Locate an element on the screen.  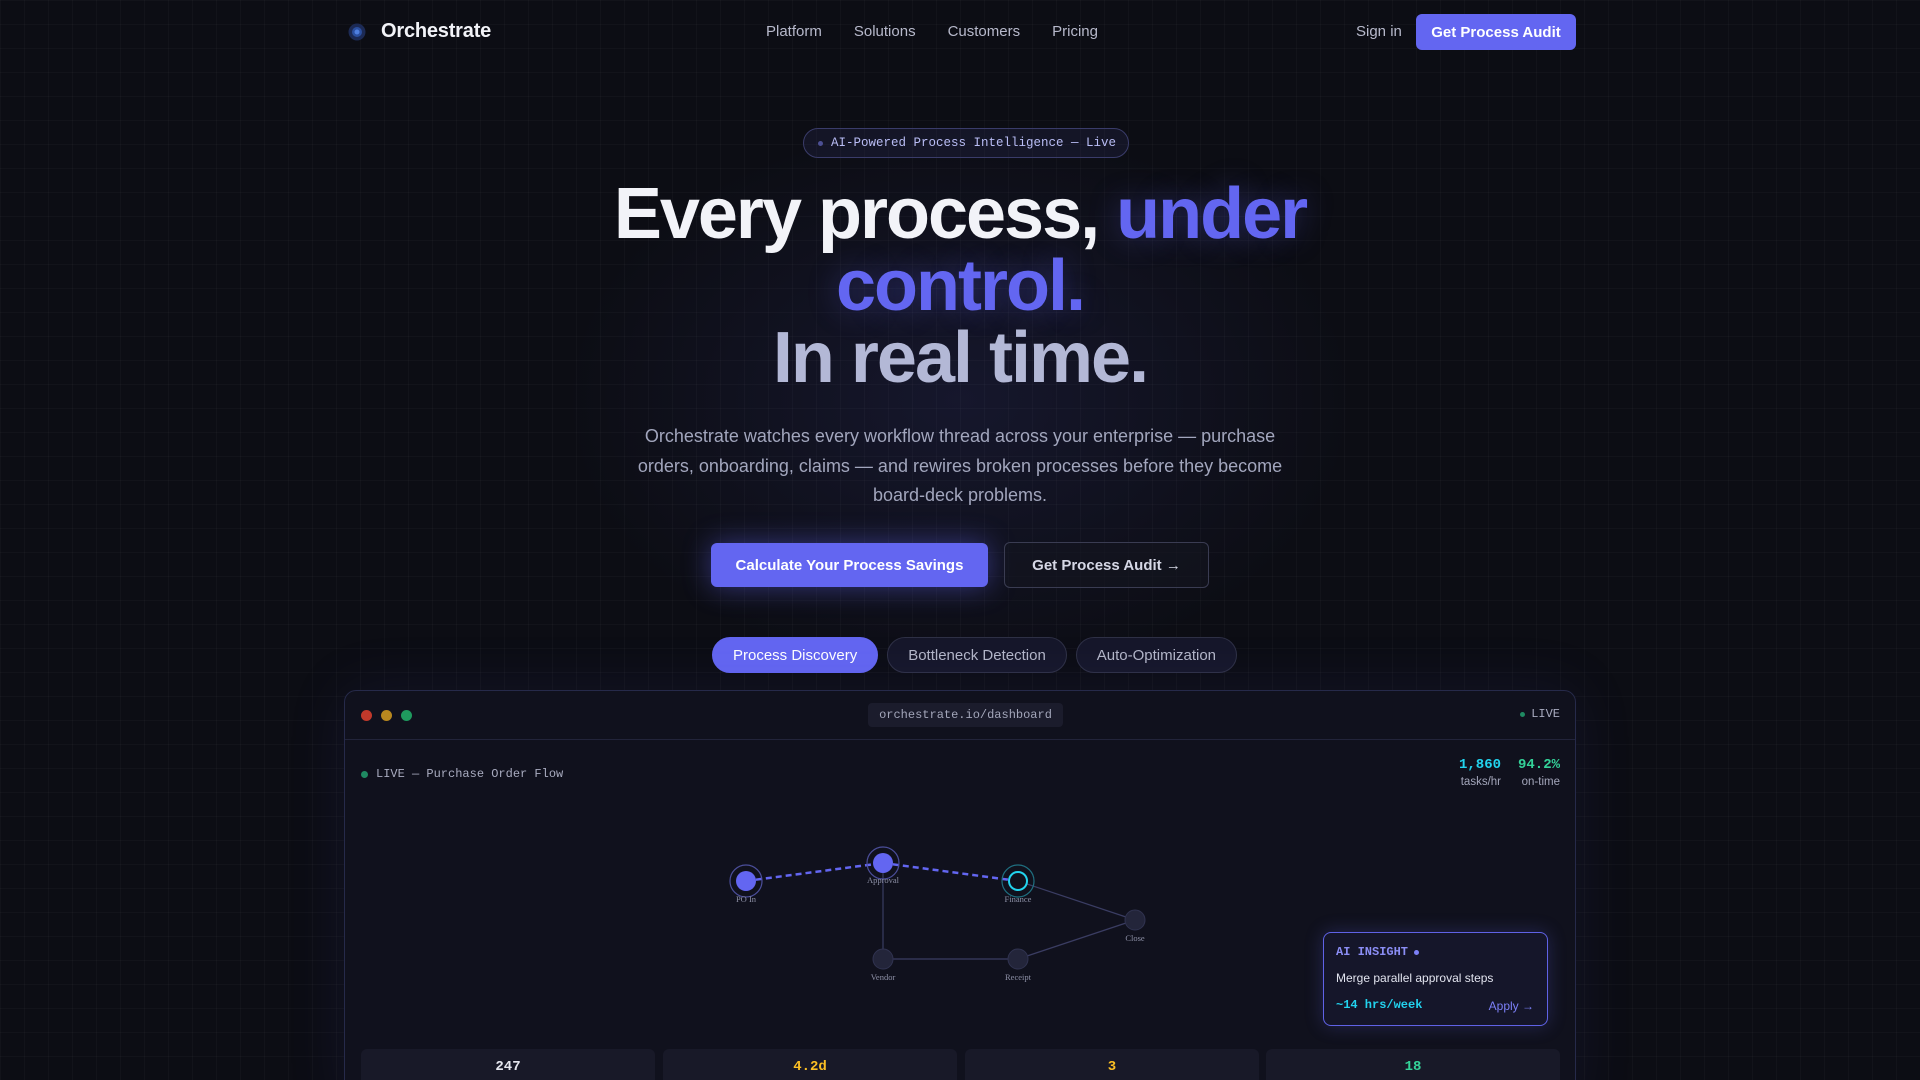
node-vendor: Vendor is located at coordinates (883, 965).